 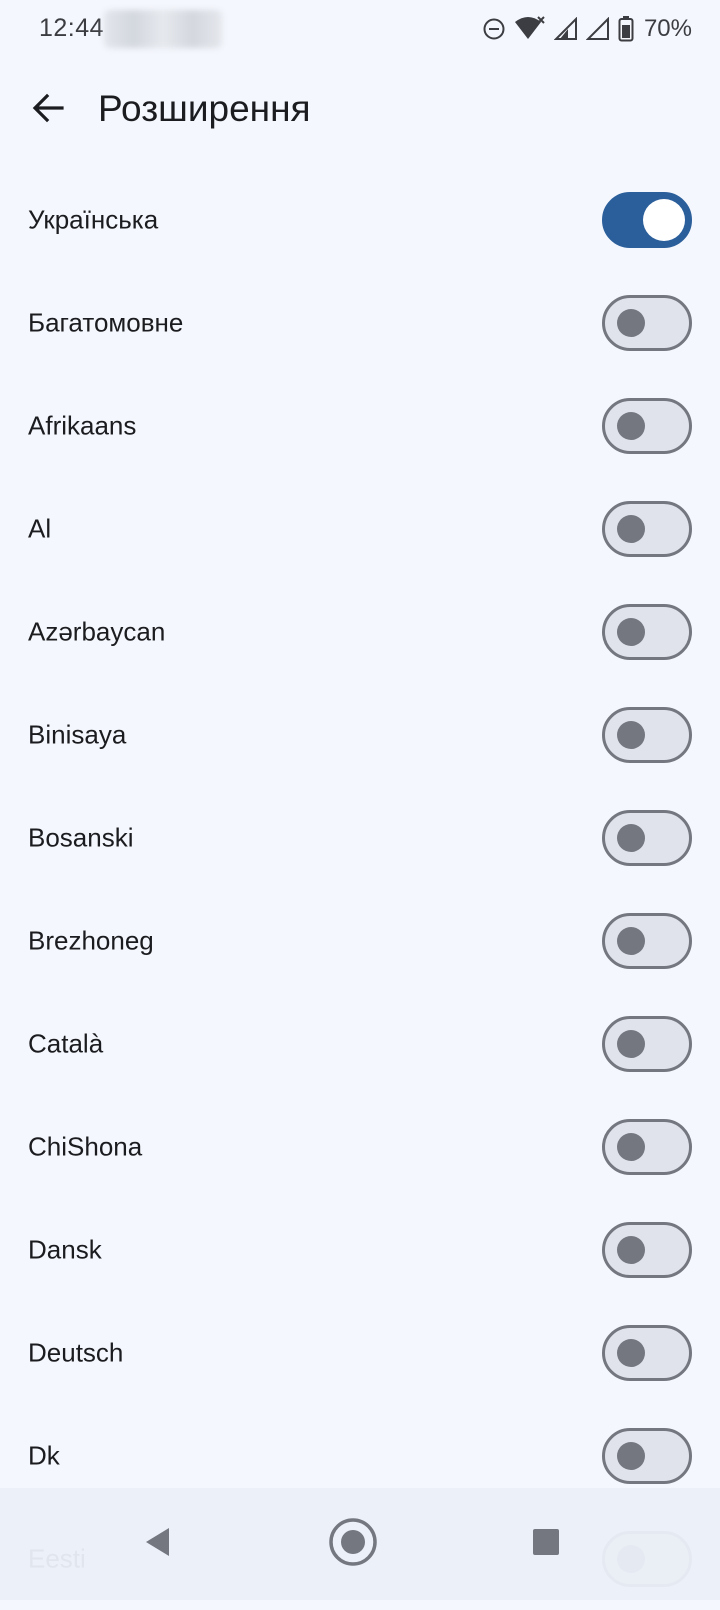 I want to click on arrow-left-icon, so click(x=48, y=110).